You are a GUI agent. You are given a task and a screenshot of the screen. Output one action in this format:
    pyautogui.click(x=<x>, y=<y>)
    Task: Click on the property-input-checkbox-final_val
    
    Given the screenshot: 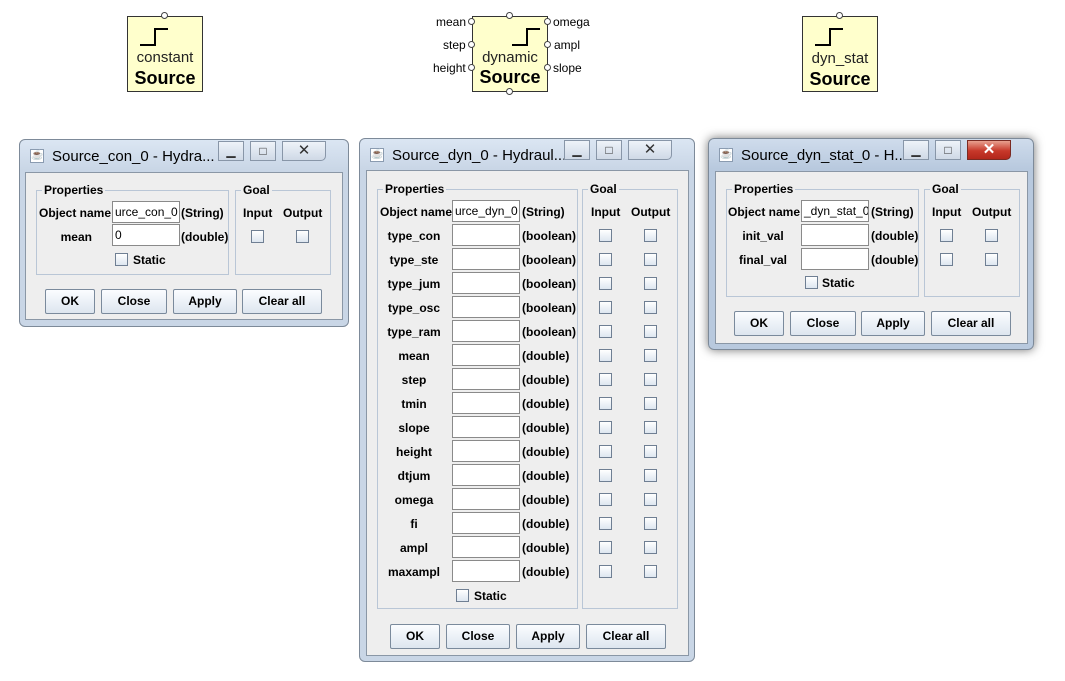 What is the action you would take?
    pyautogui.click(x=946, y=259)
    